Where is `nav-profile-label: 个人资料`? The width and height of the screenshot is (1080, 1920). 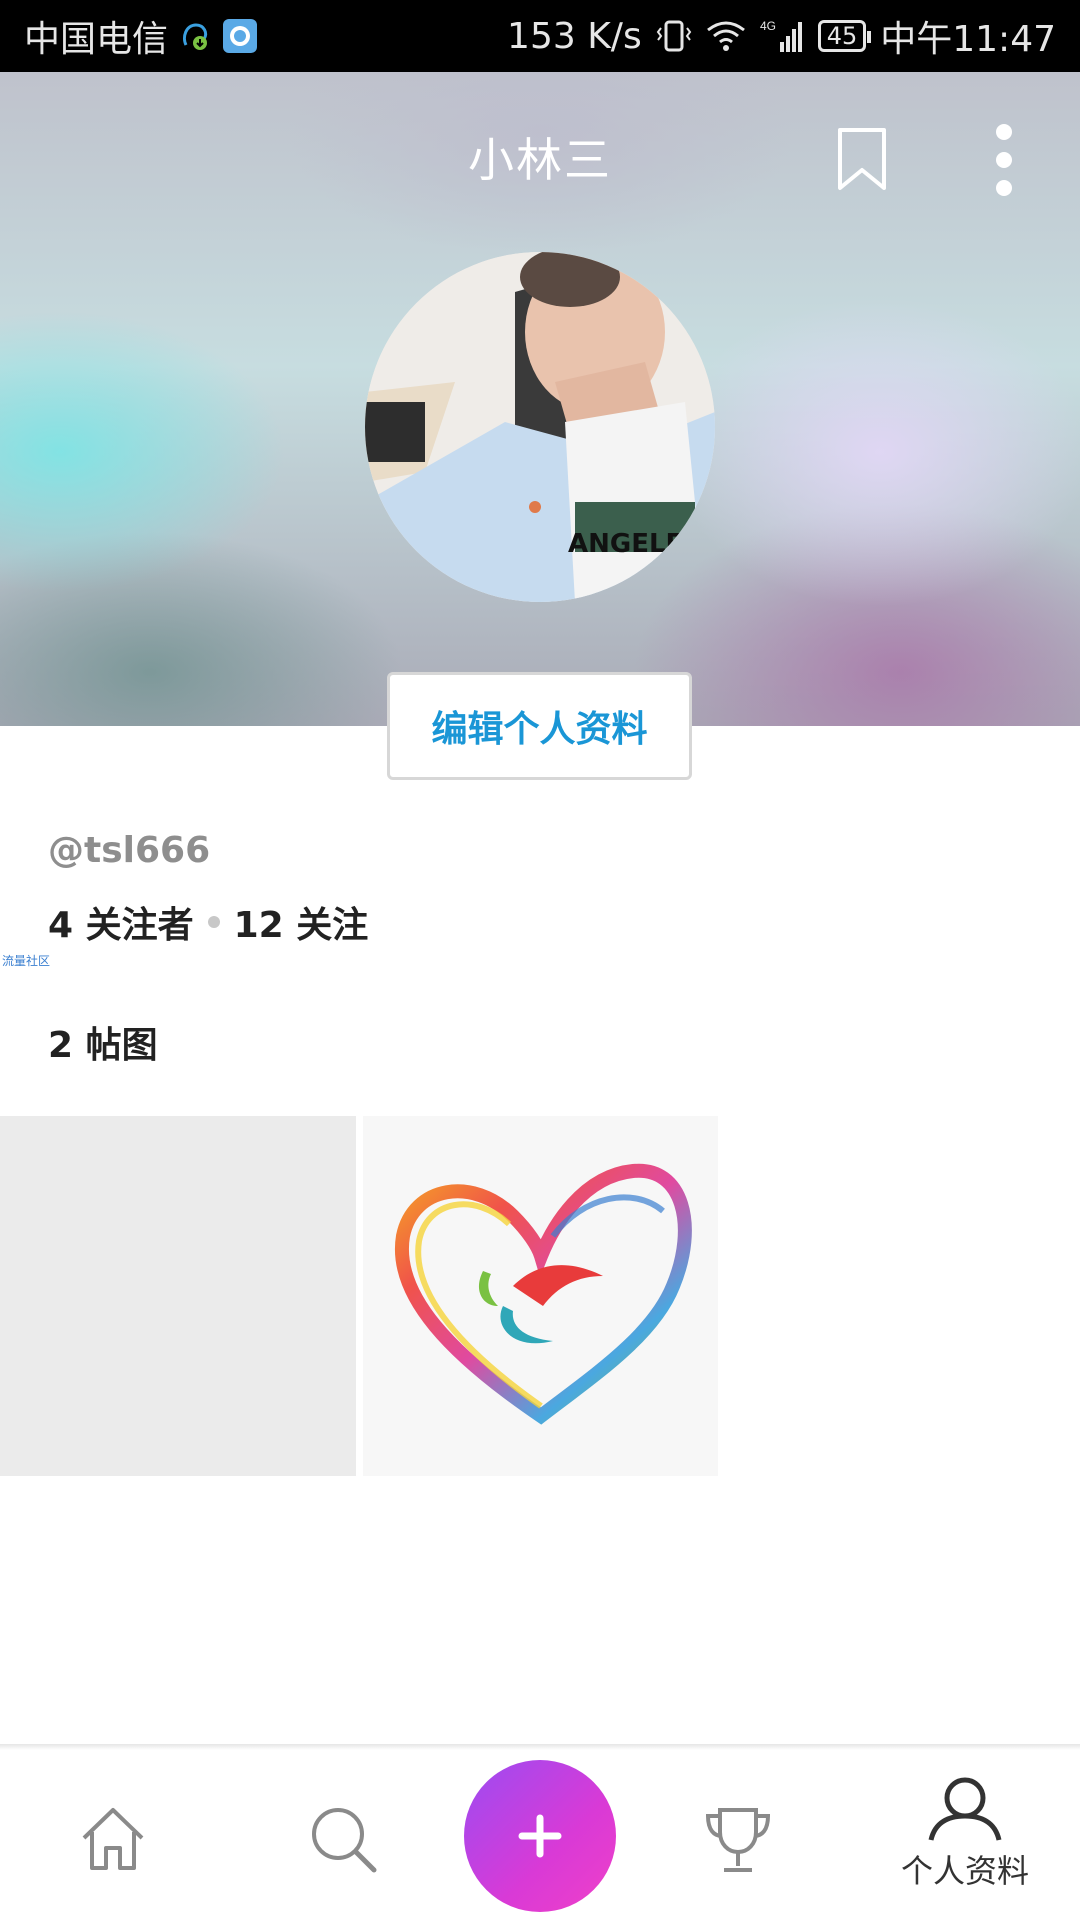
nav-profile-label: 个人资料 is located at coordinates (964, 1871).